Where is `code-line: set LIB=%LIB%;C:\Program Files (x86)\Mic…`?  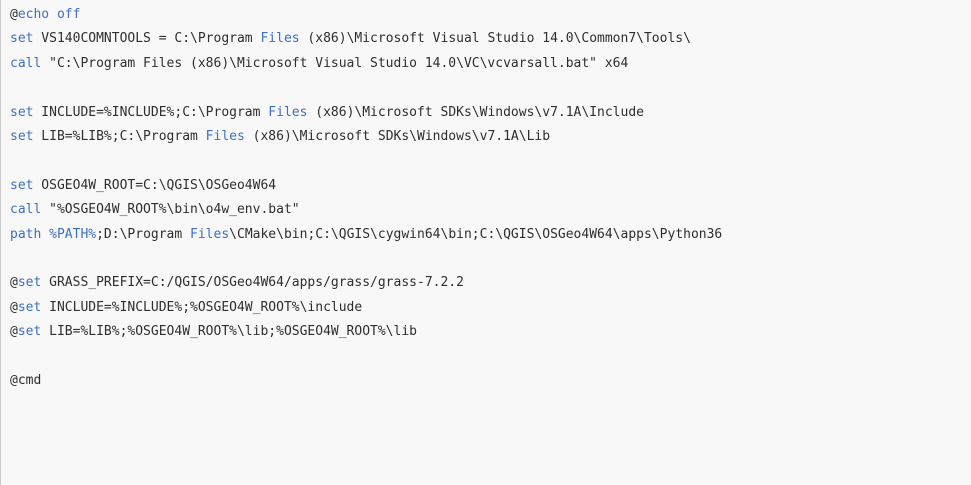 code-line: set LIB=%LIB%;C:\Program Files (x86)\Mic… is located at coordinates (490, 137).